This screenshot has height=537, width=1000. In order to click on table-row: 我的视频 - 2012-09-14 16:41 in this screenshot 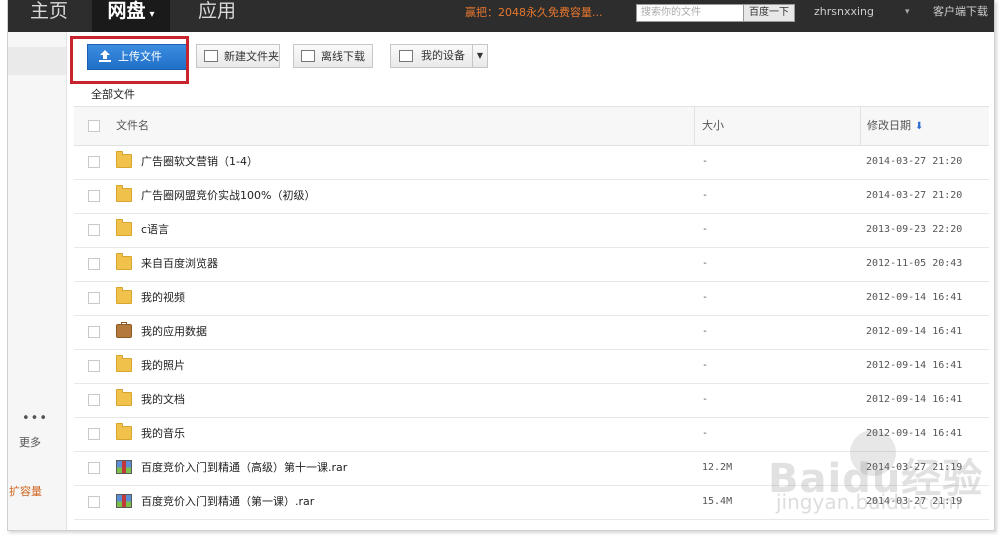, I will do `click(531, 298)`.